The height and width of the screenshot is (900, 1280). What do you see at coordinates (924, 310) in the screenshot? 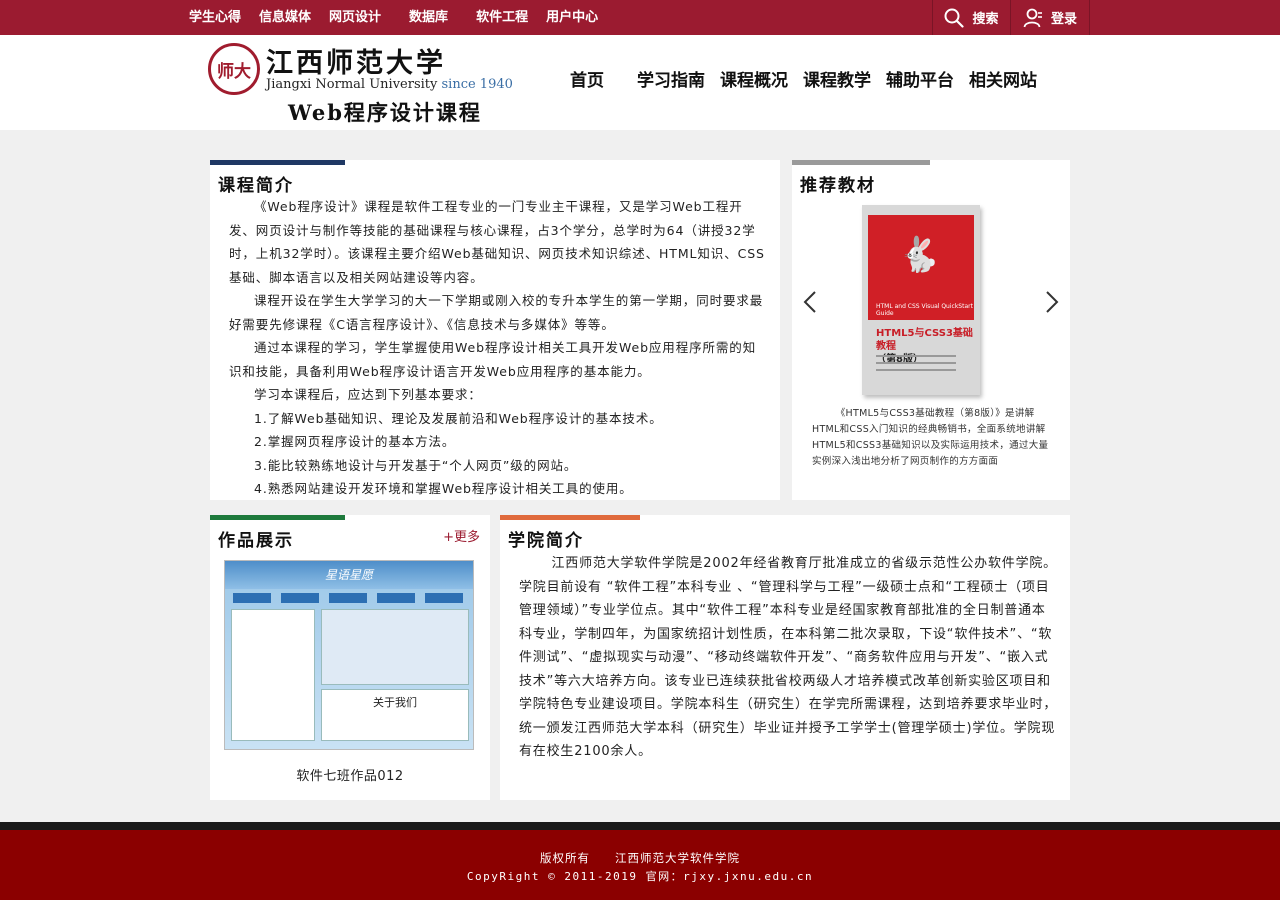
I see `book-cover-subtitle: HTML and CSS Visual QuickStart Guide` at bounding box center [924, 310].